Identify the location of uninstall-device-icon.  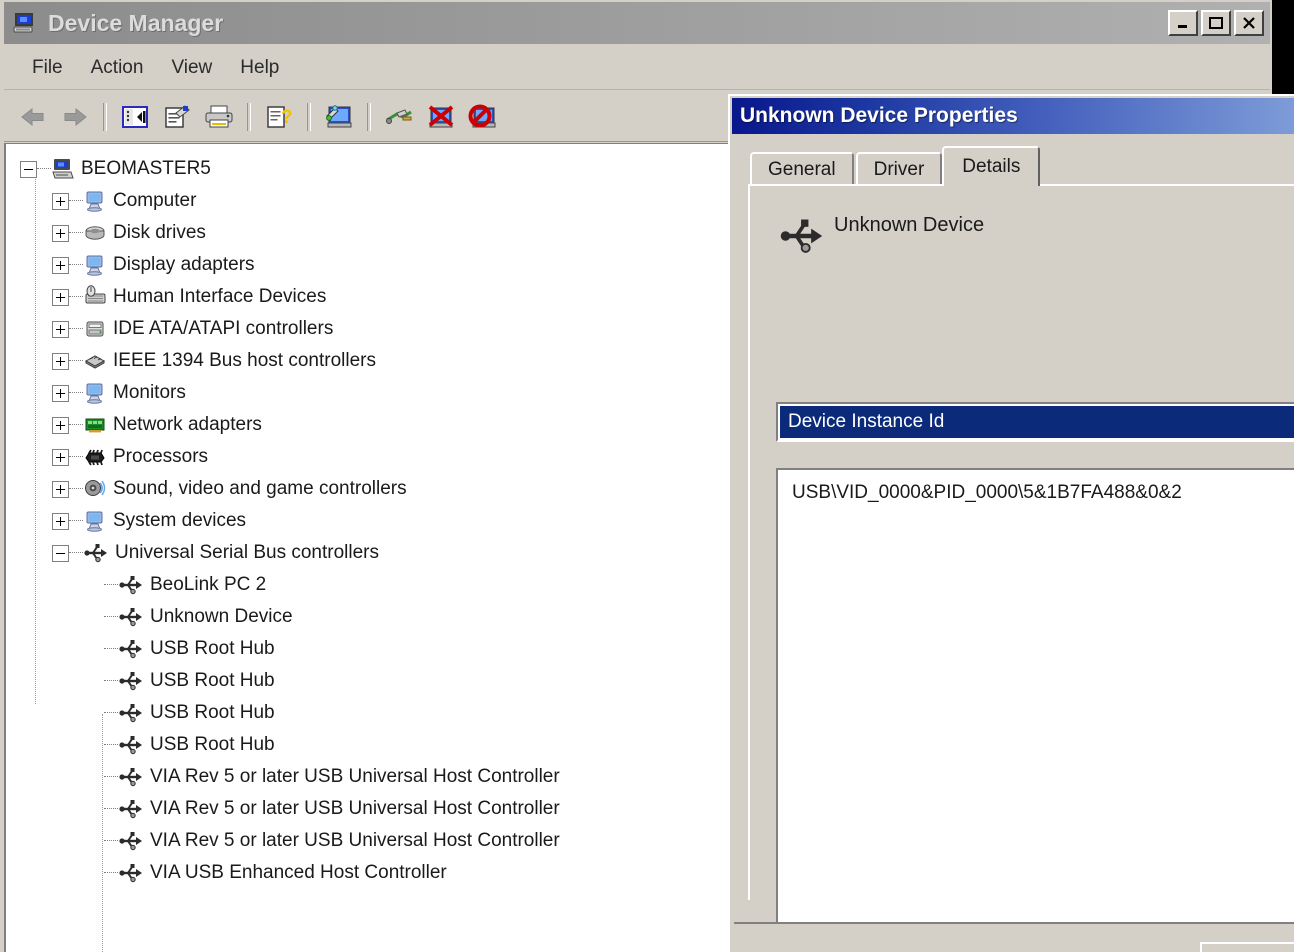
(441, 117).